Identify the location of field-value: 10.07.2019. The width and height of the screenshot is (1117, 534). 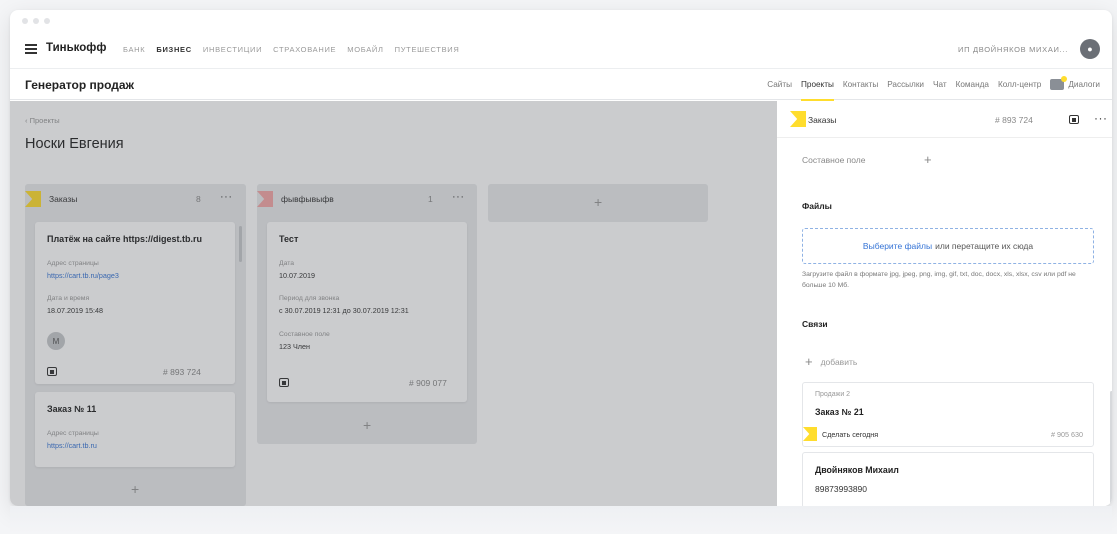
(297, 275).